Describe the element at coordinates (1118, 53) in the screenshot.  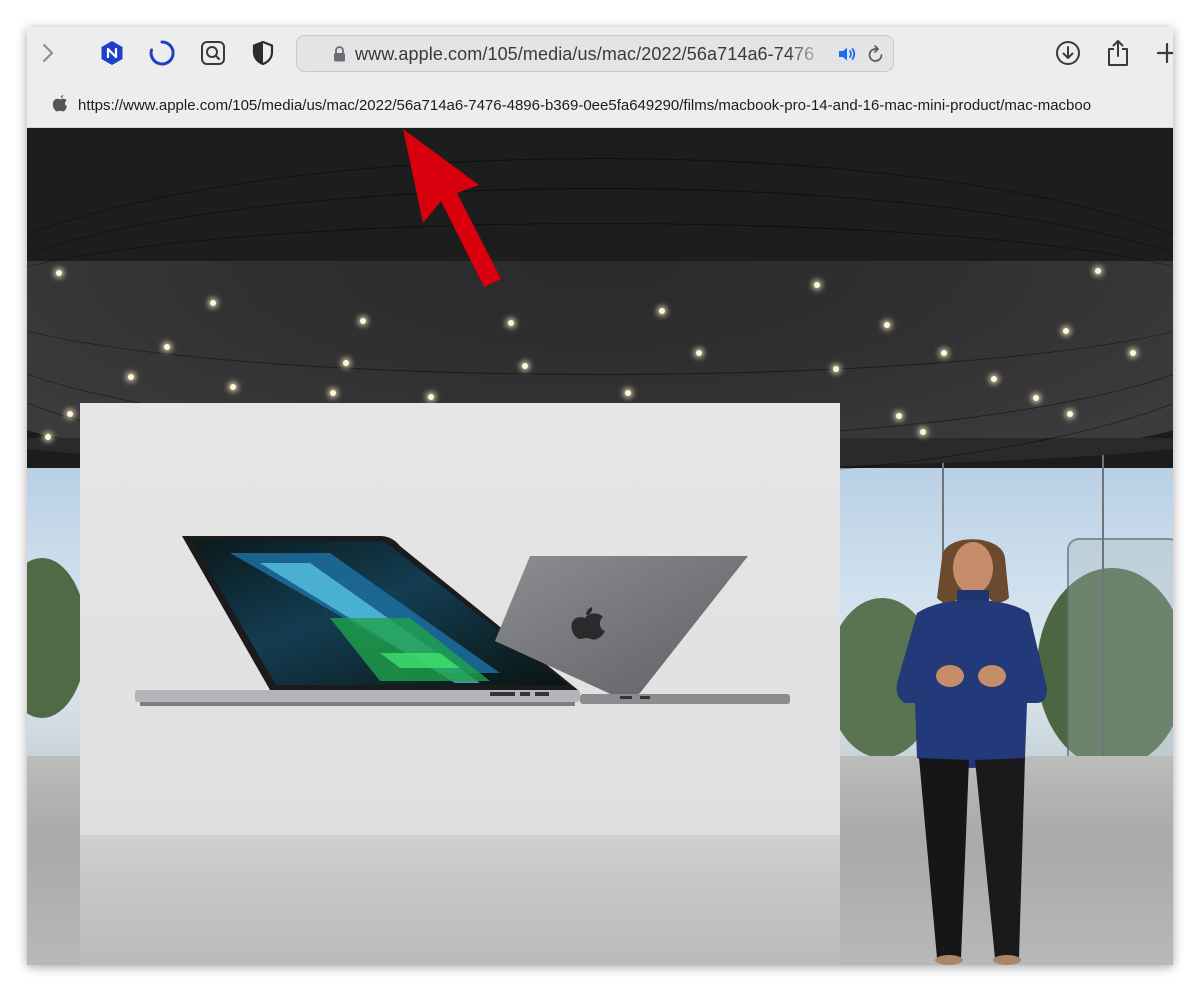
I see `share-icon` at that location.